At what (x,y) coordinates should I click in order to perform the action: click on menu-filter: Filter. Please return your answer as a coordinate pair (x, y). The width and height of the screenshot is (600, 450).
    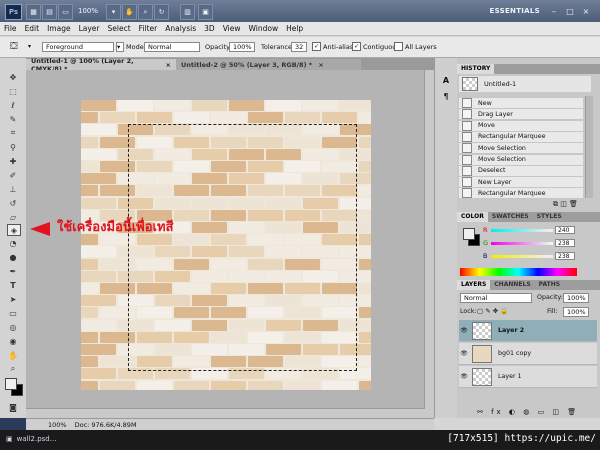
    Looking at the image, I should click on (148, 28).